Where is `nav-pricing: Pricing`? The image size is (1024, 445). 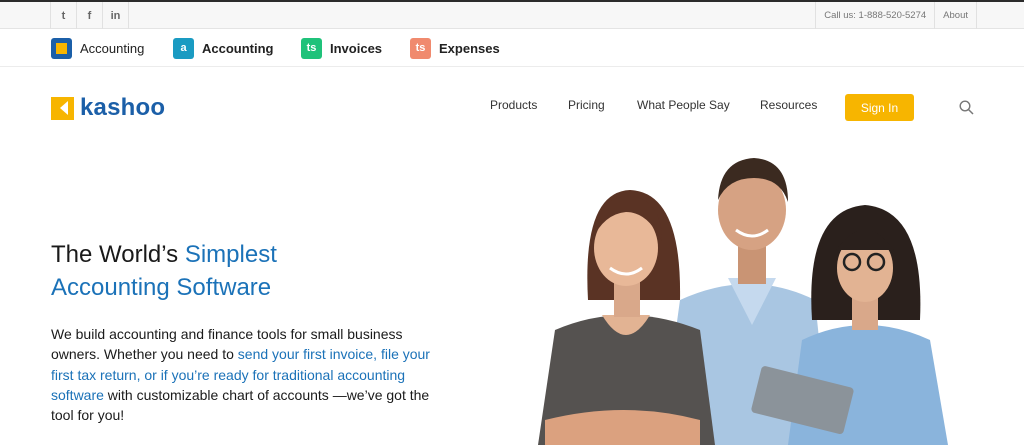
nav-pricing: Pricing is located at coordinates (586, 108).